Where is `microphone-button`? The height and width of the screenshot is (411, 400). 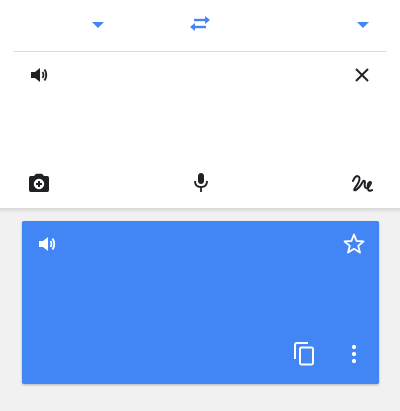 microphone-button is located at coordinates (201, 185).